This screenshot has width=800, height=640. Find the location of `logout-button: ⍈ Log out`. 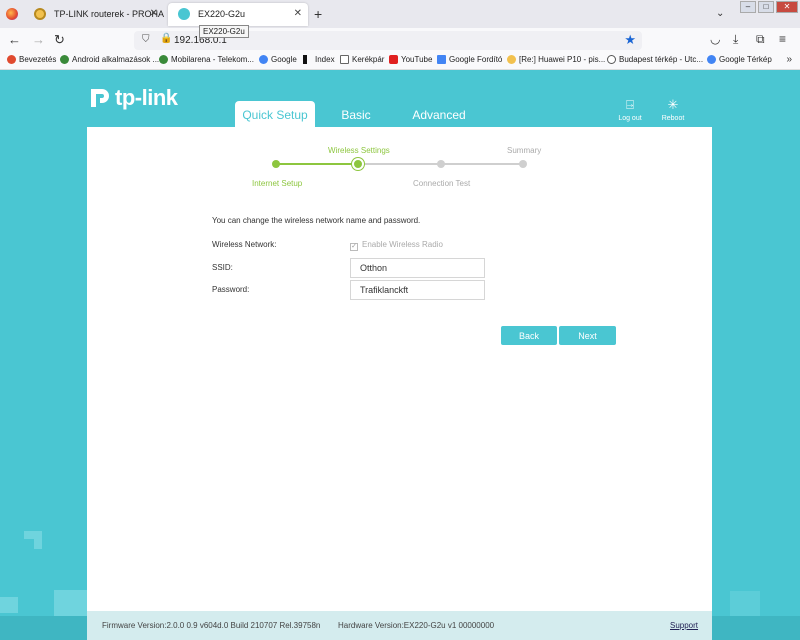

logout-button: ⍈ Log out is located at coordinates (630, 109).